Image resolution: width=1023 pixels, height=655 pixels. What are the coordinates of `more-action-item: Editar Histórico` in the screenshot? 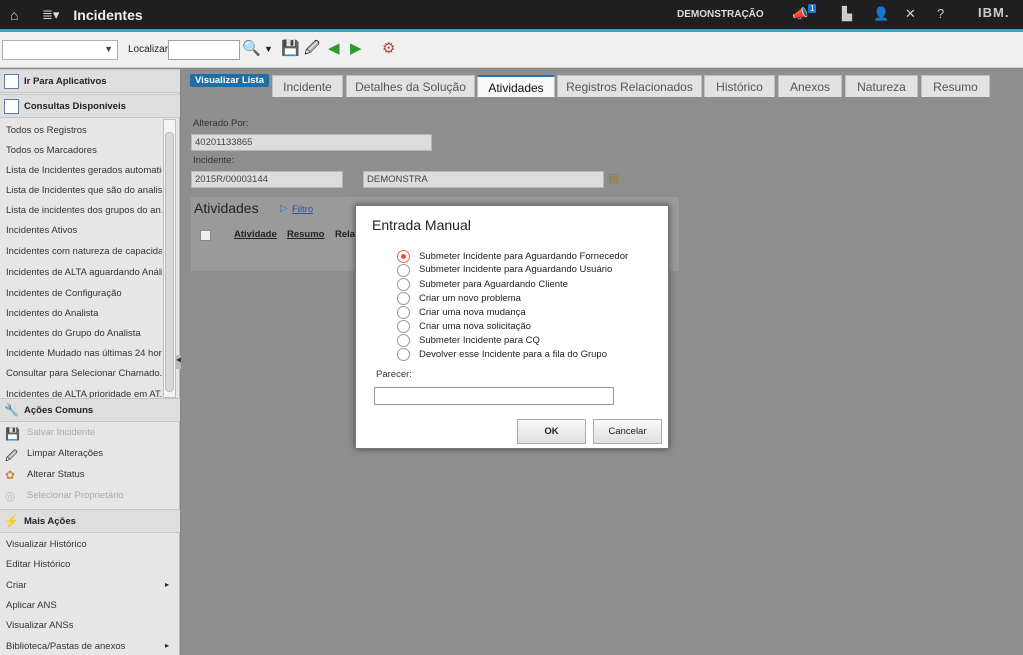 It's located at (84, 564).